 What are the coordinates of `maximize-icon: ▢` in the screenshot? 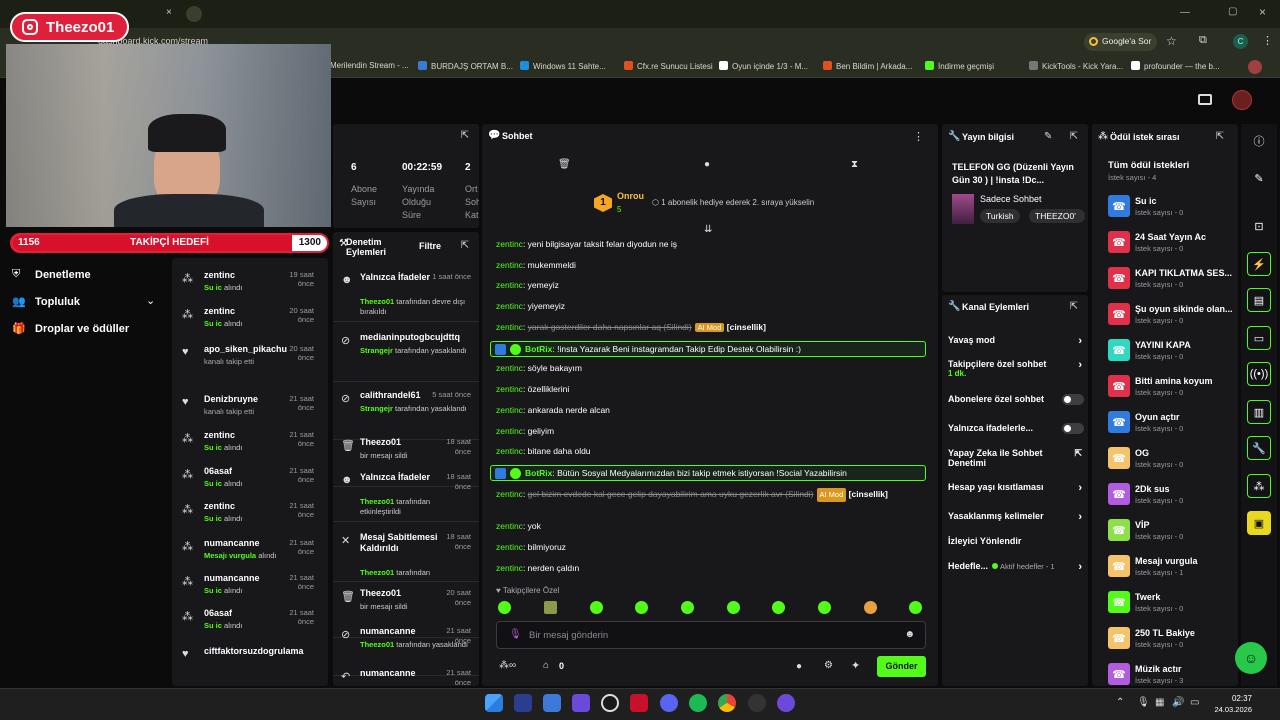 It's located at (1232, 11).